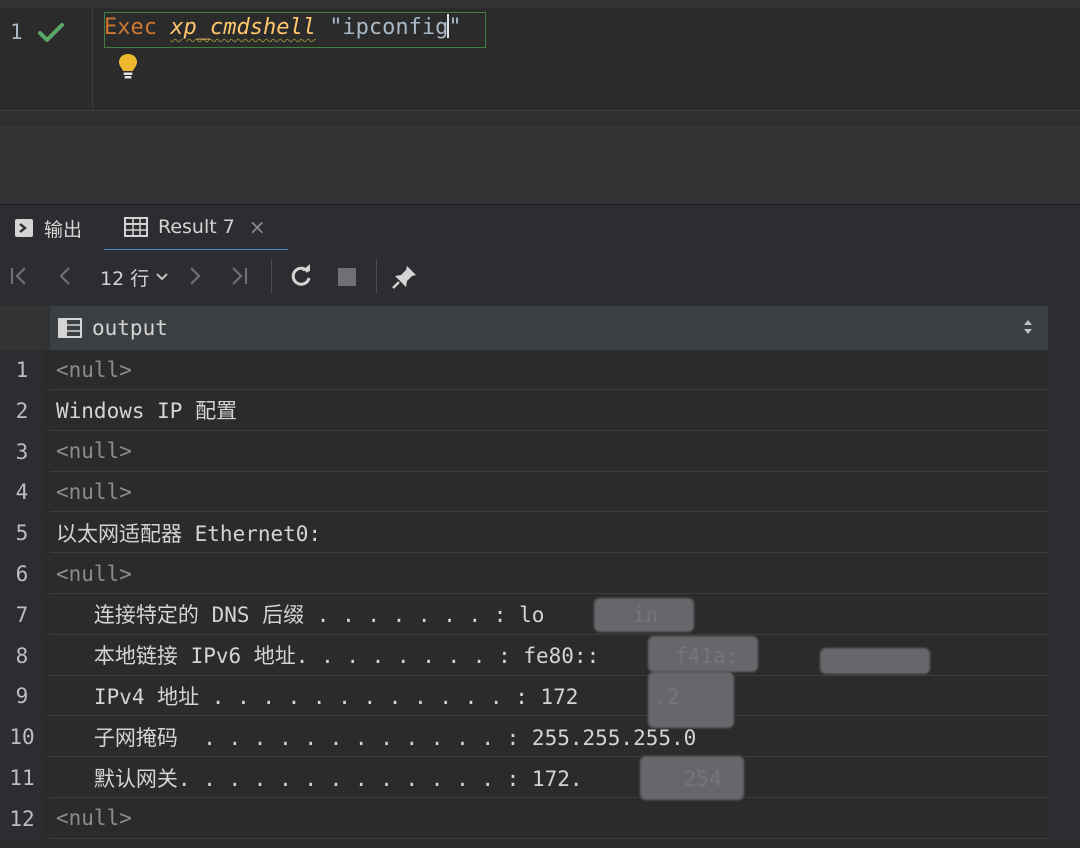 Image resolution: width=1080 pixels, height=848 pixels. I want to click on results-toolbar: 12 行, so click(540, 278).